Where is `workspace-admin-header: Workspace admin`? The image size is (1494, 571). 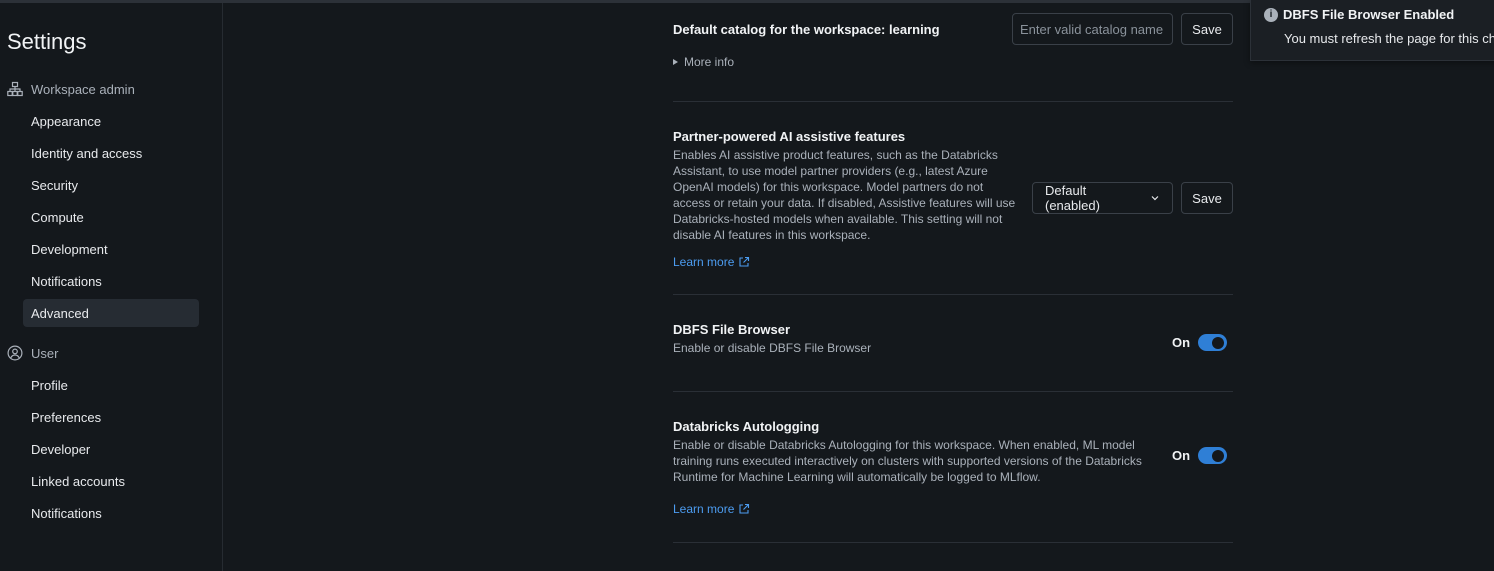
workspace-admin-header: Workspace admin is located at coordinates (71, 89).